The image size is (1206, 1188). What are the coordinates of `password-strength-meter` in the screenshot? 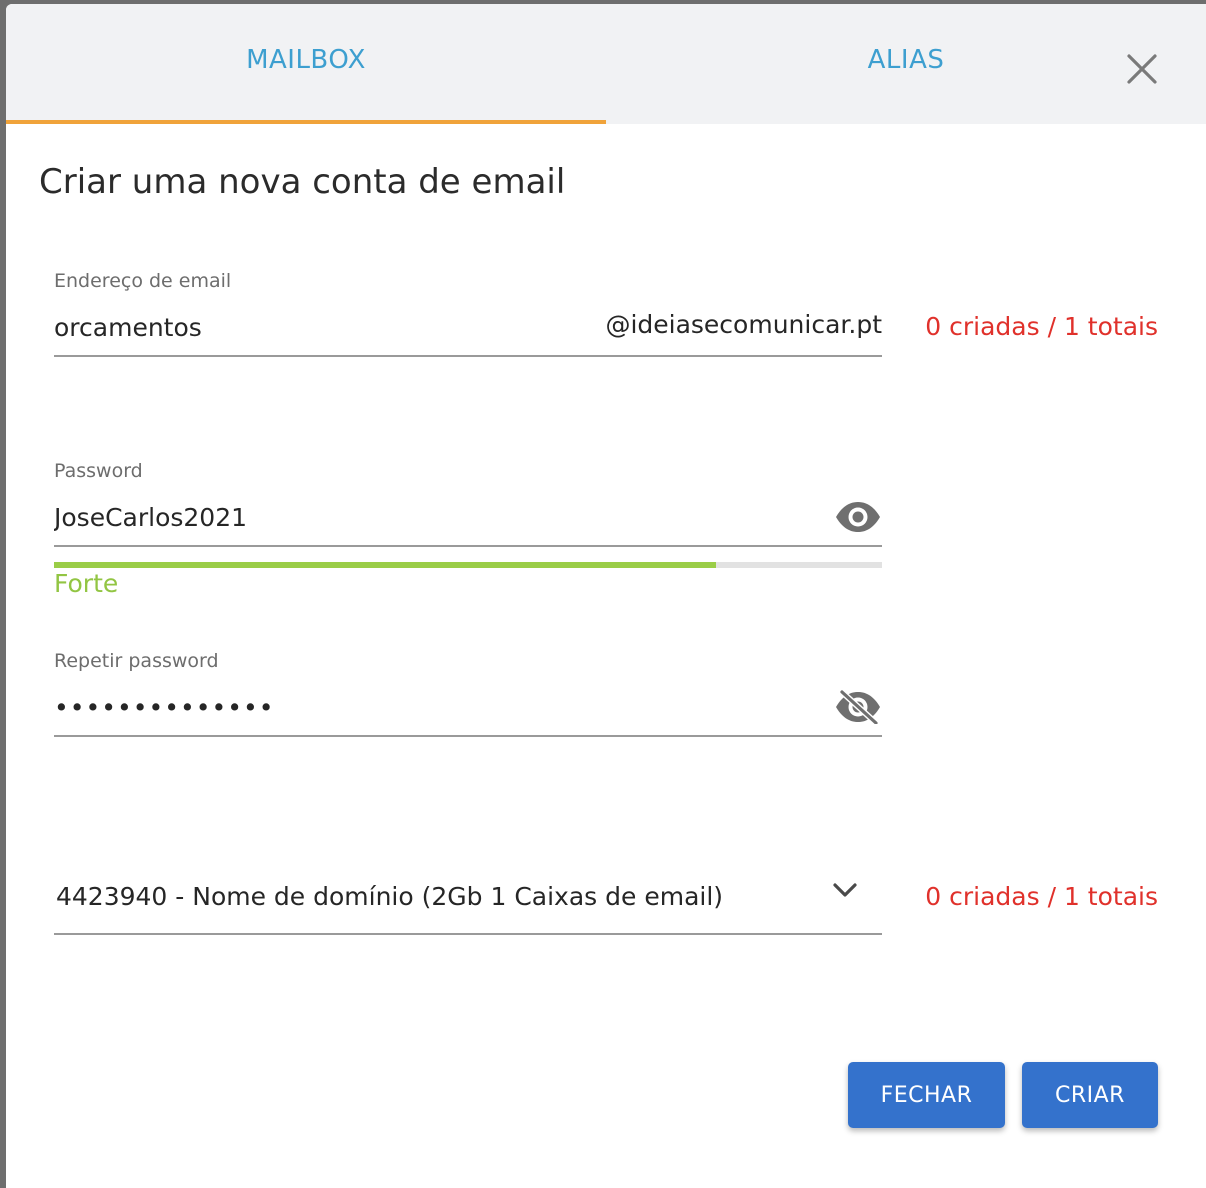 It's located at (468, 565).